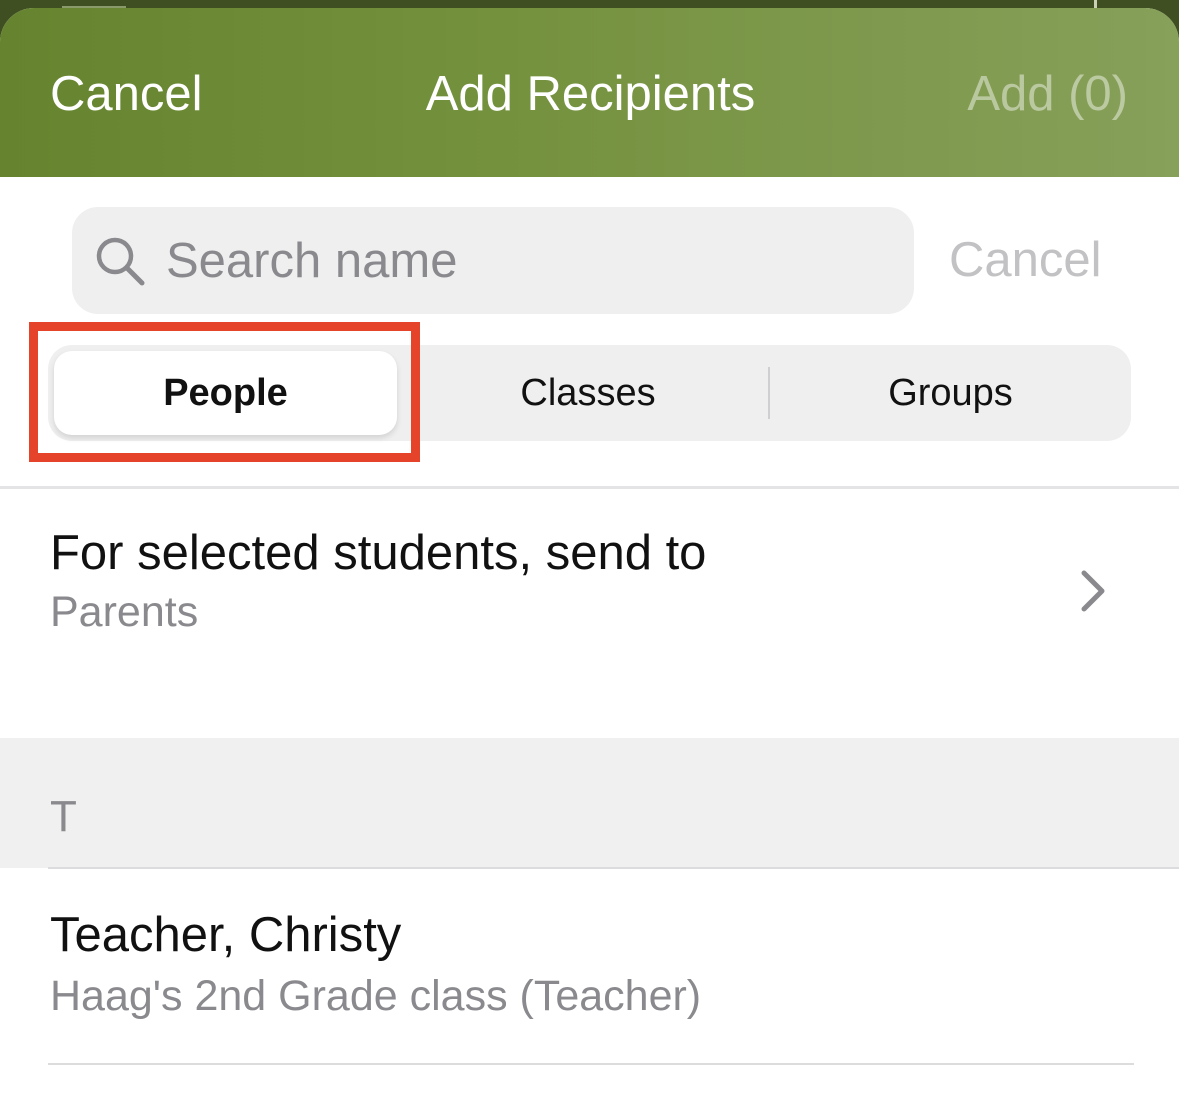  What do you see at coordinates (588, 393) in the screenshot?
I see `segment-classes: Classes` at bounding box center [588, 393].